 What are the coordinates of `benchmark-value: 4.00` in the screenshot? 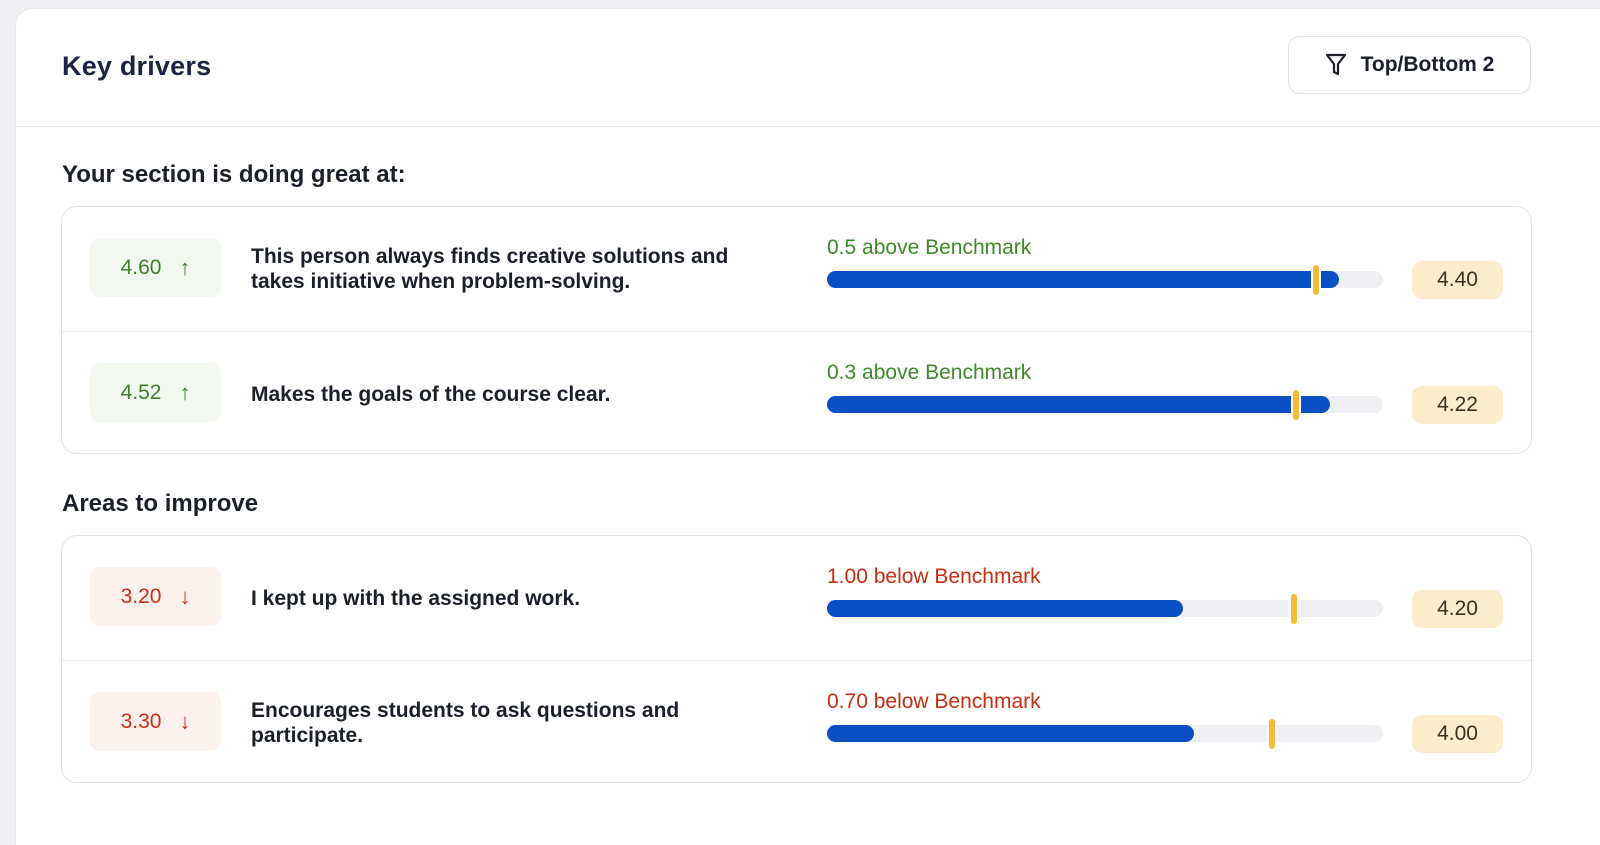 It's located at (1457, 734).